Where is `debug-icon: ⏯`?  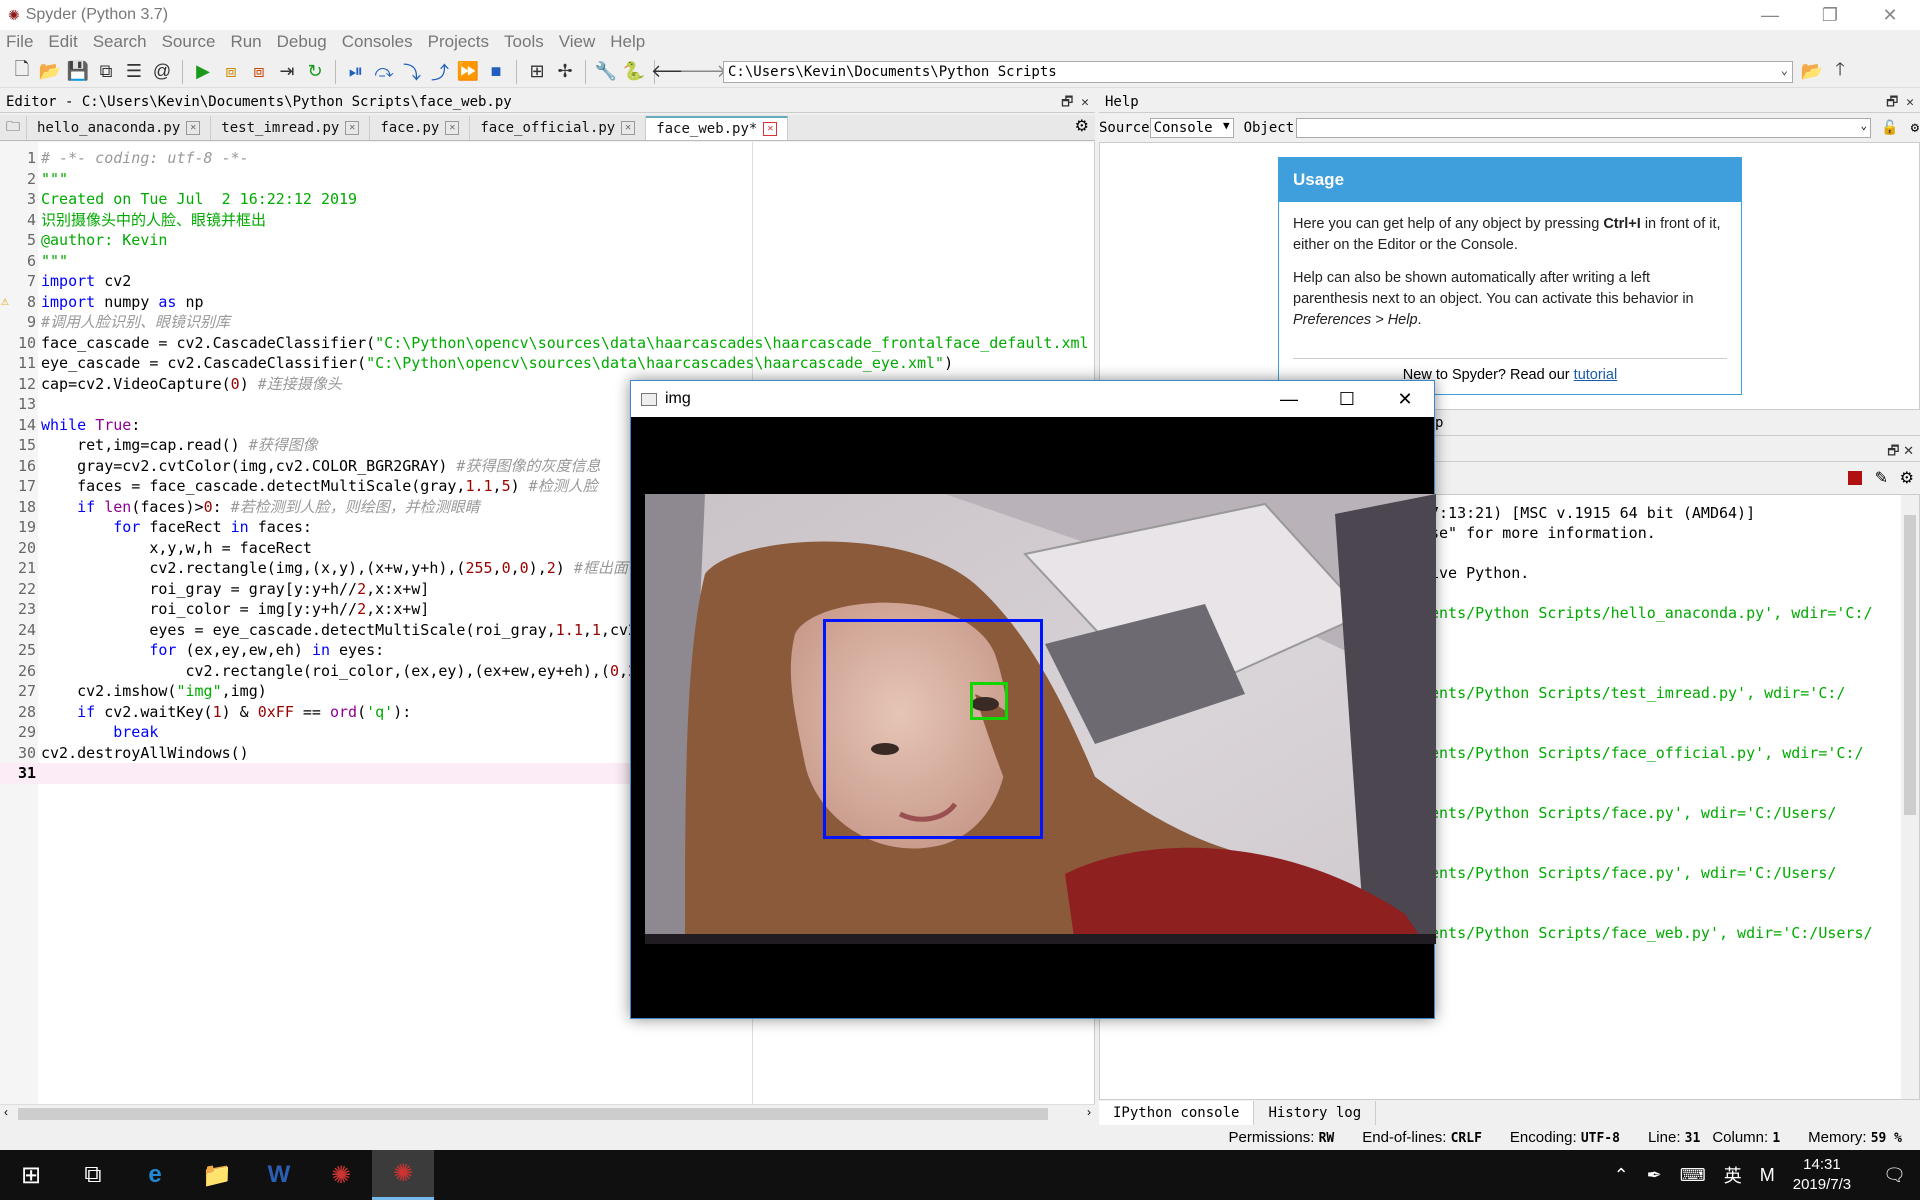 debug-icon: ⏯ is located at coordinates (356, 72).